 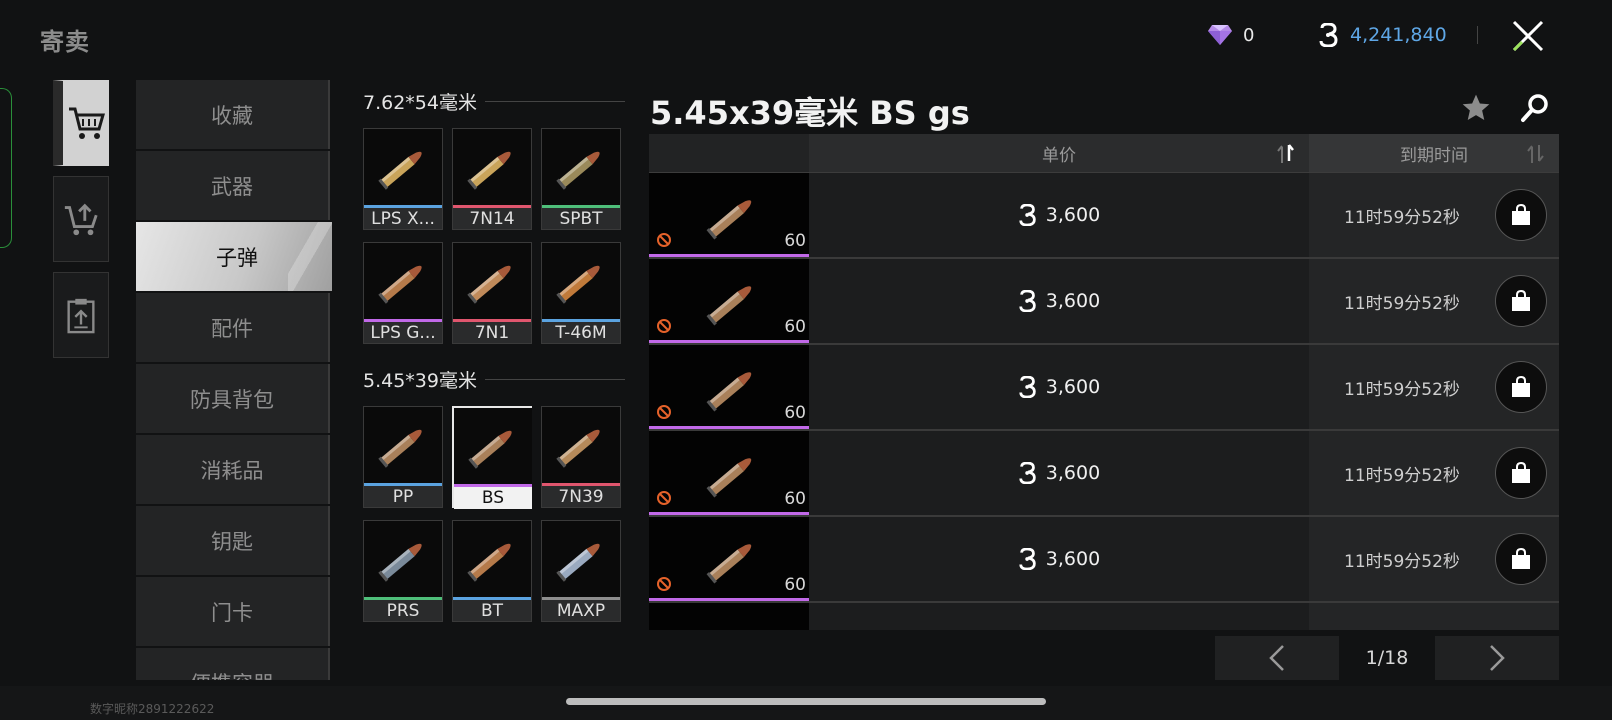 I want to click on ammo-tile: PP, so click(x=403, y=457).